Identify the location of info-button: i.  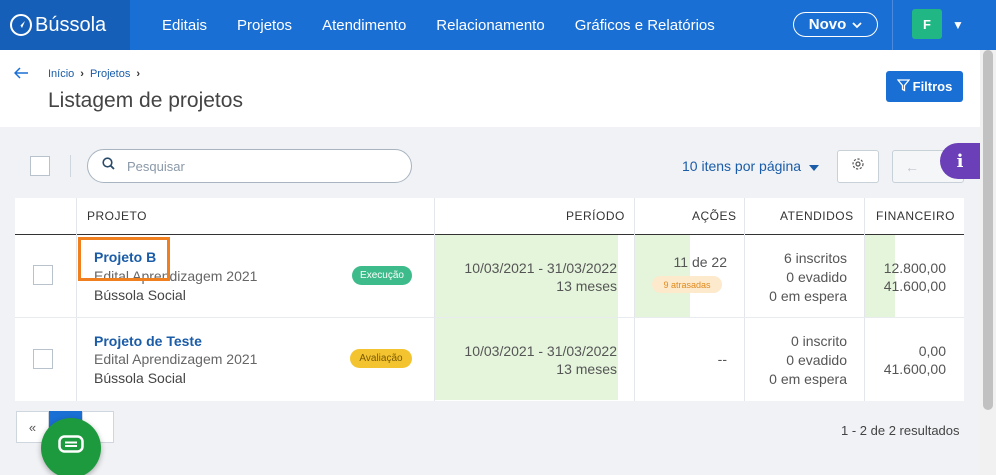
(960, 161).